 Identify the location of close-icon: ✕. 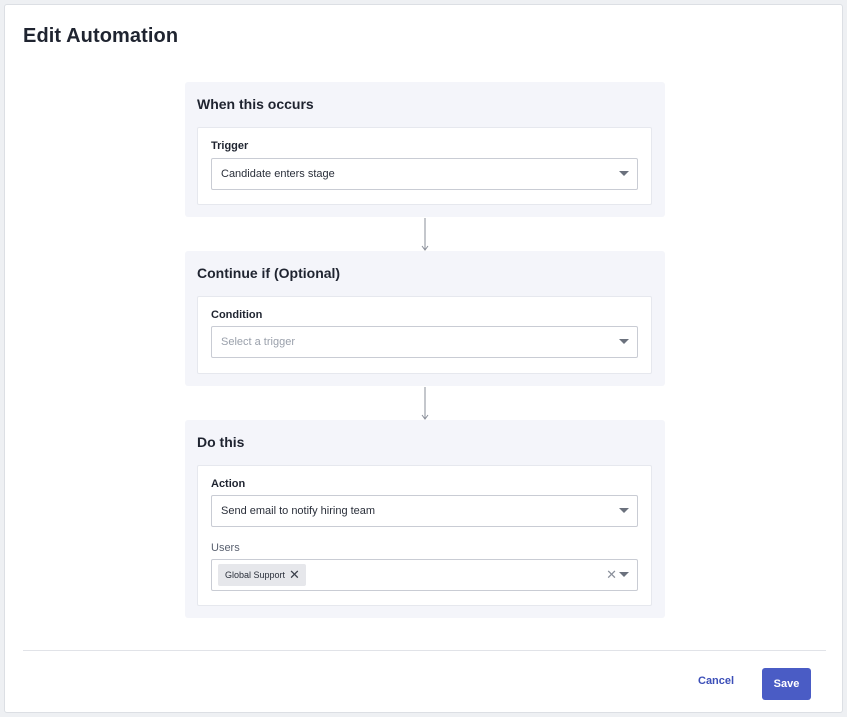
(294, 574).